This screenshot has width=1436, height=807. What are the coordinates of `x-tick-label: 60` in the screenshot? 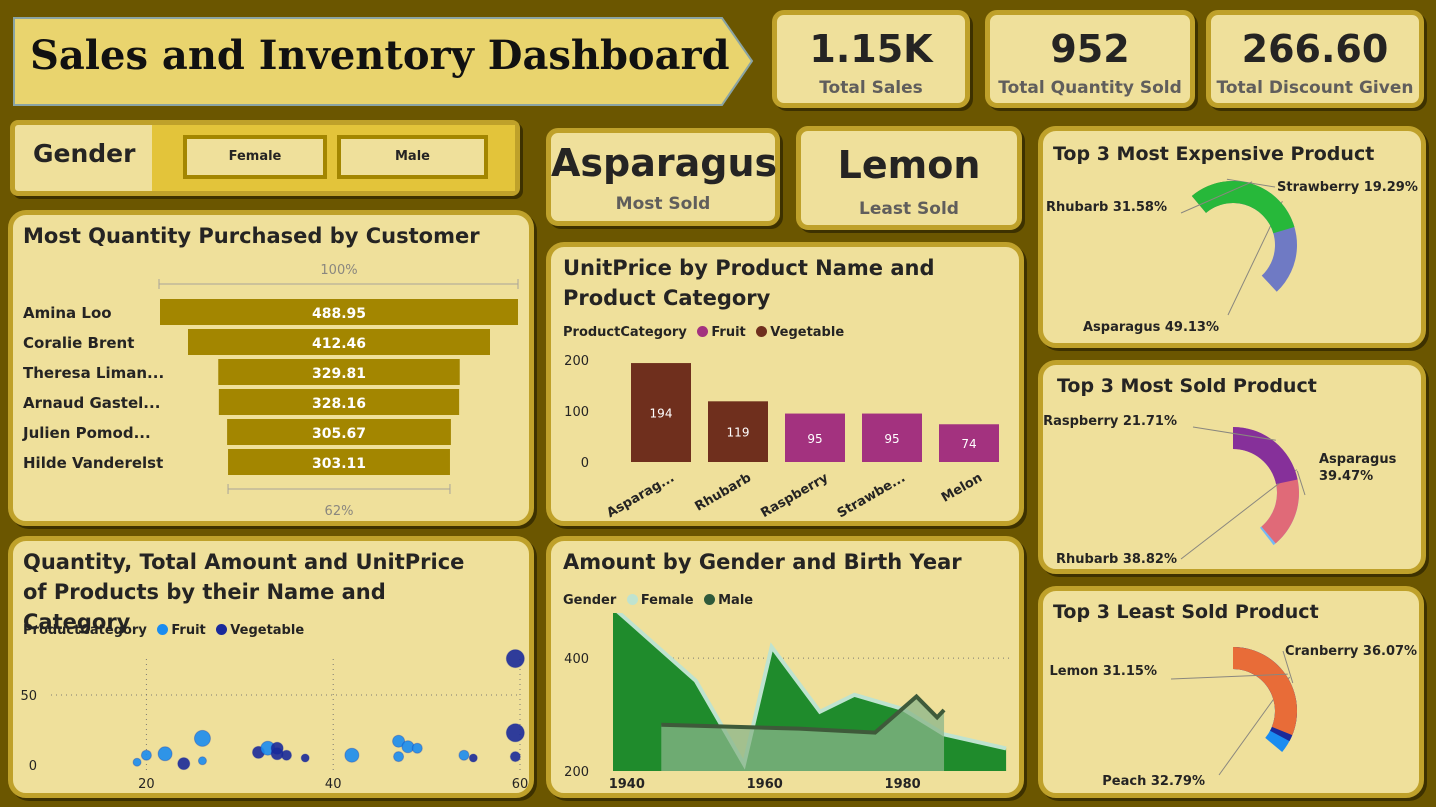 It's located at (520, 784).